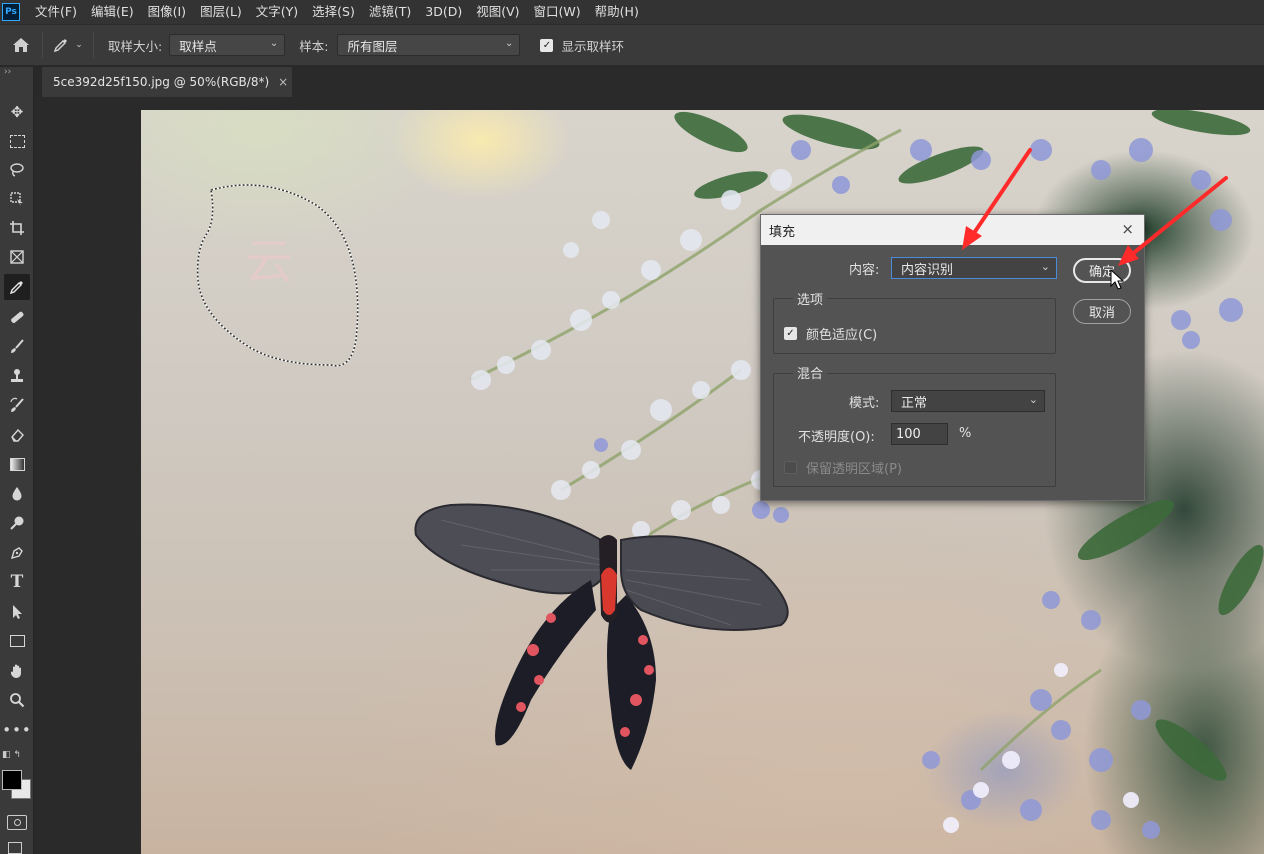  What do you see at coordinates (842, 335) in the screenshot?
I see `color-adapt-label: 颜色适应(C)` at bounding box center [842, 335].